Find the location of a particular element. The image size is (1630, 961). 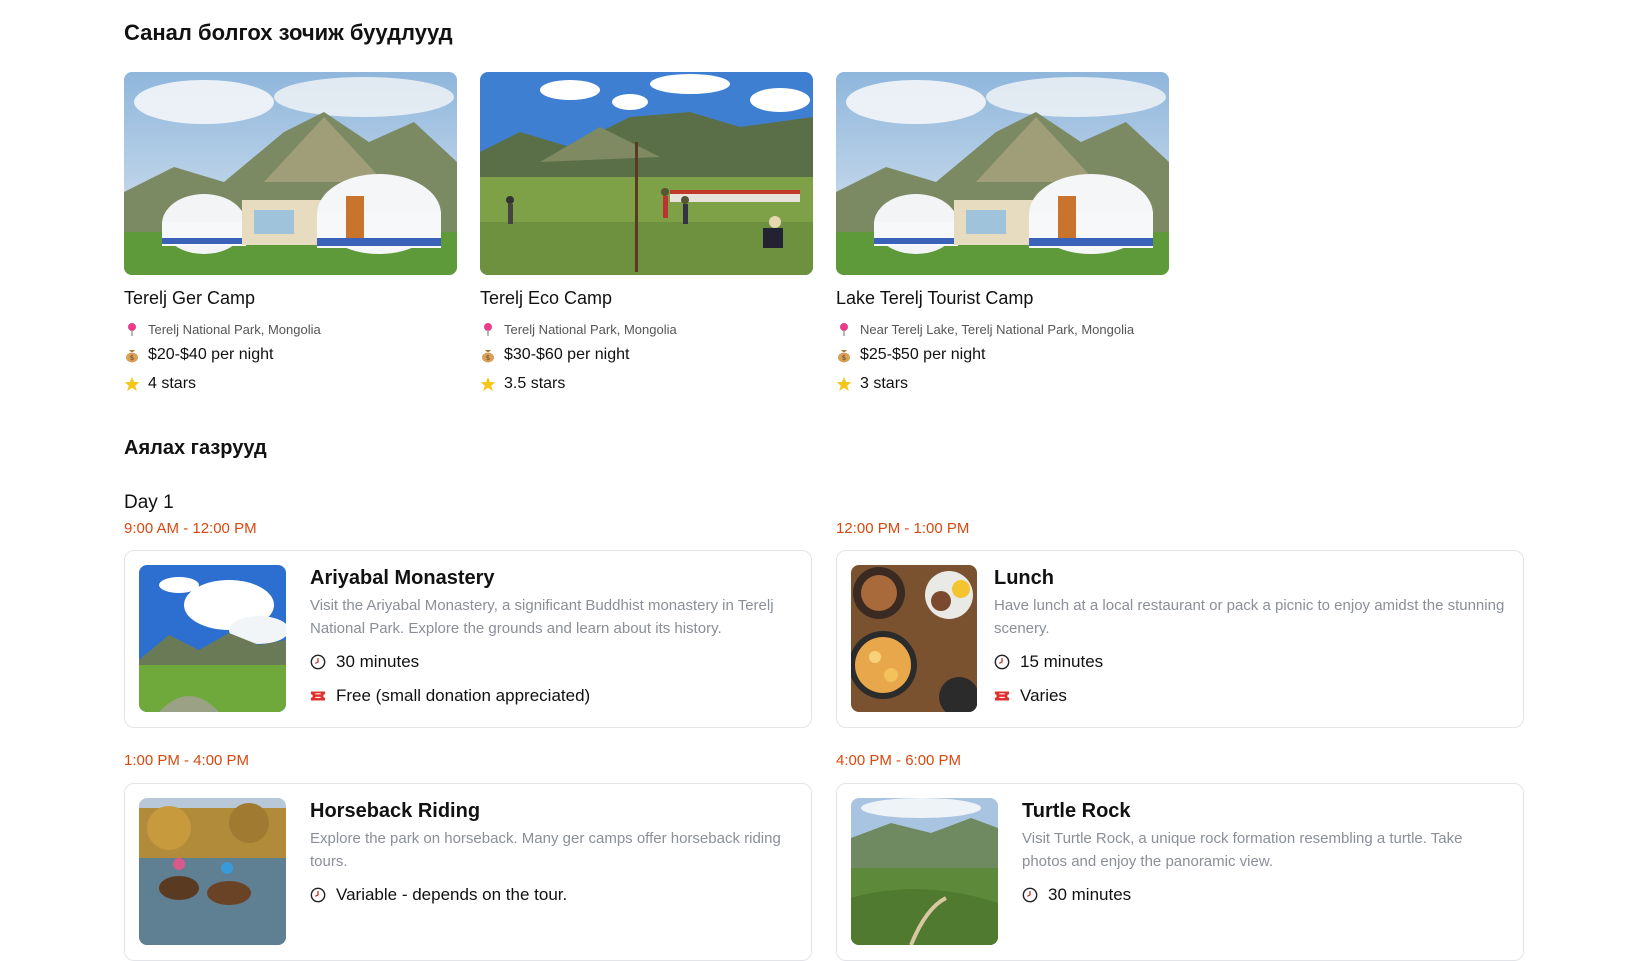

camp-price: $20-$40 per night is located at coordinates (211, 354).